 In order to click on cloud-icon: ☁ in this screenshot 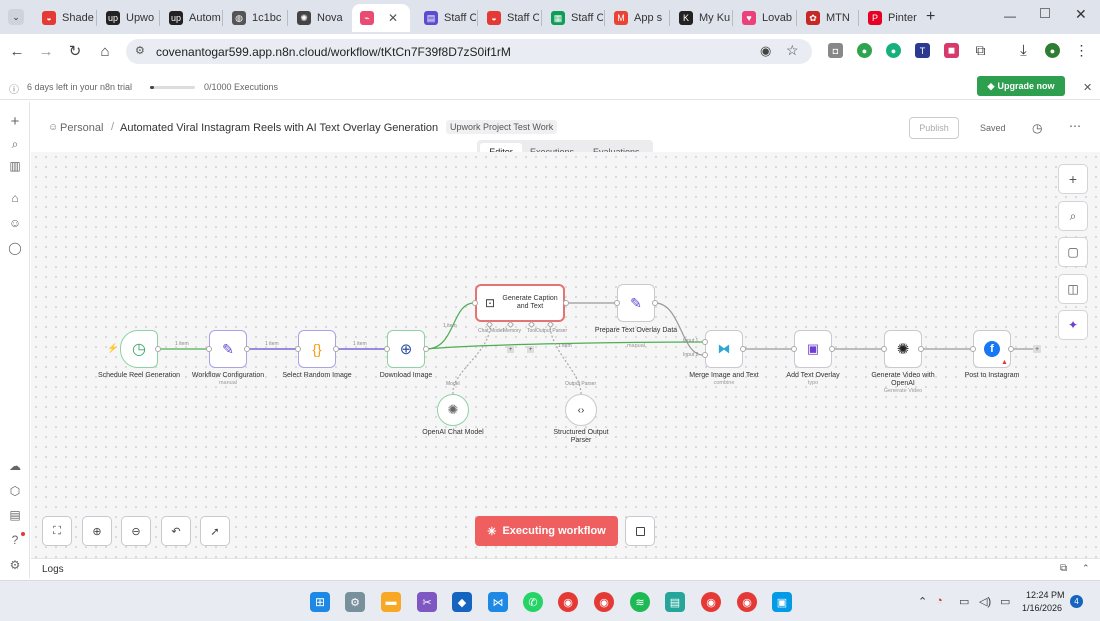, I will do `click(15, 466)`.